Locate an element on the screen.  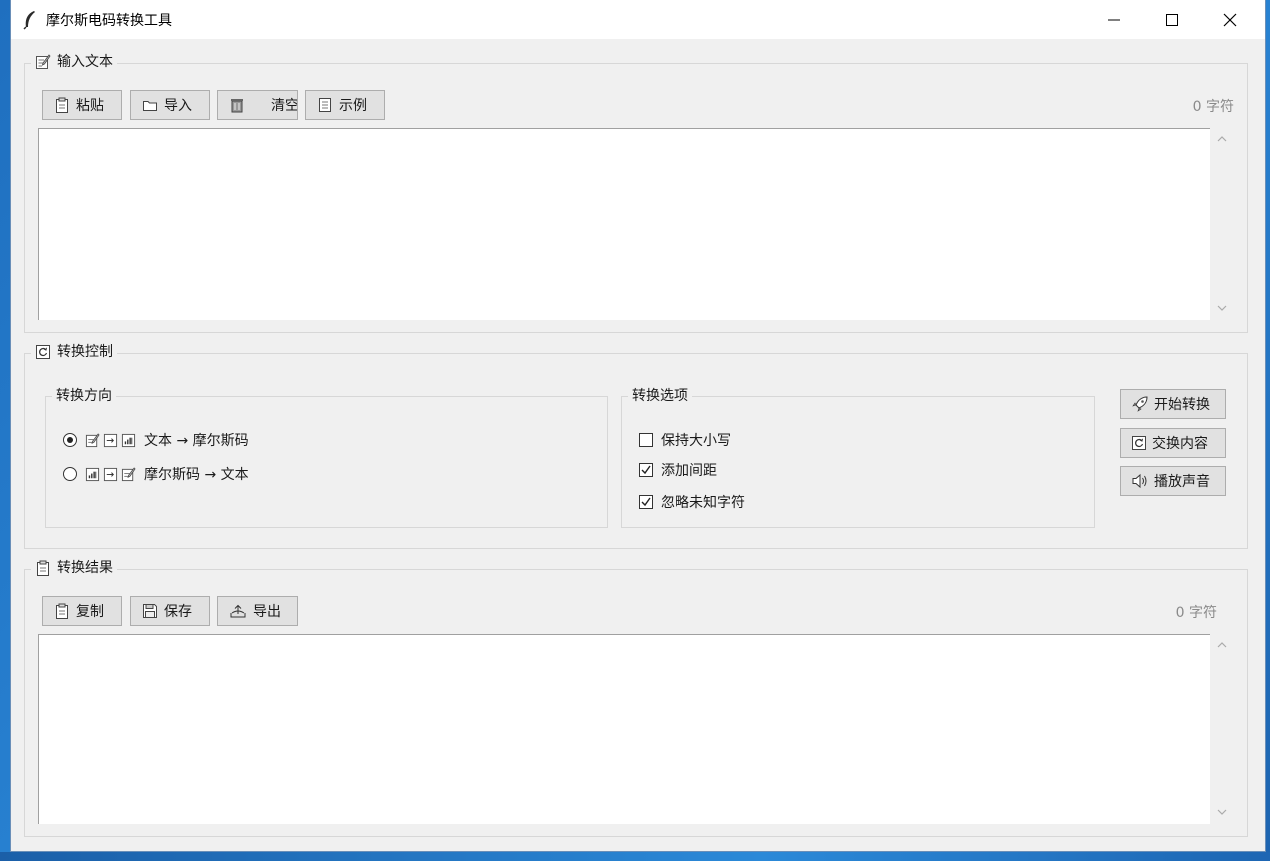
conversion-control-legend: 转换控制 is located at coordinates (74, 352).